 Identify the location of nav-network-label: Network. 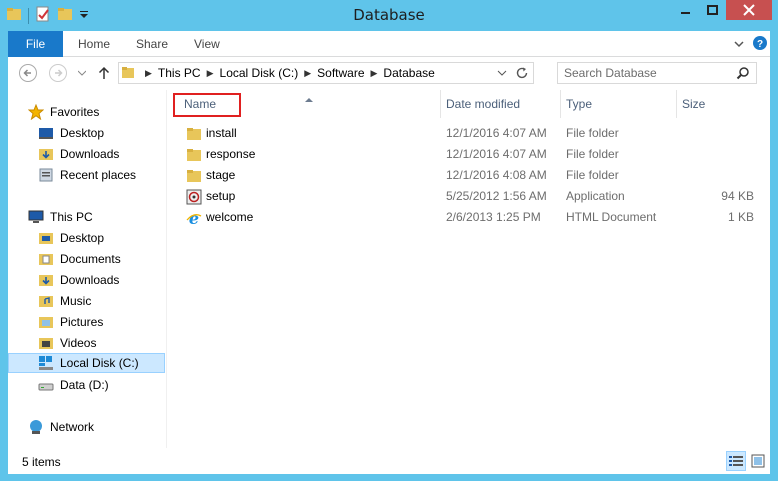
(72, 427).